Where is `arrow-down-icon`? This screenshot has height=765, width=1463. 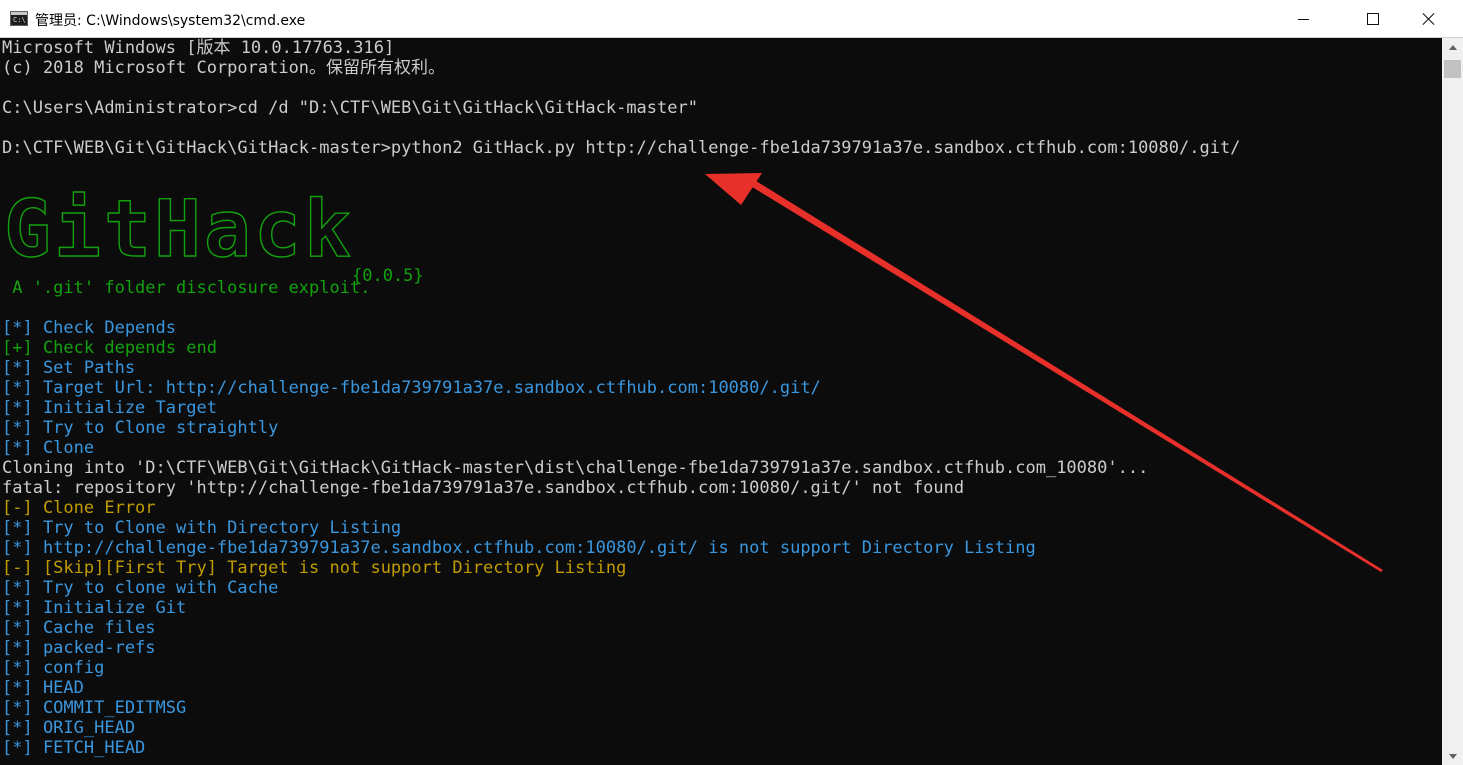
arrow-down-icon is located at coordinates (1452, 756).